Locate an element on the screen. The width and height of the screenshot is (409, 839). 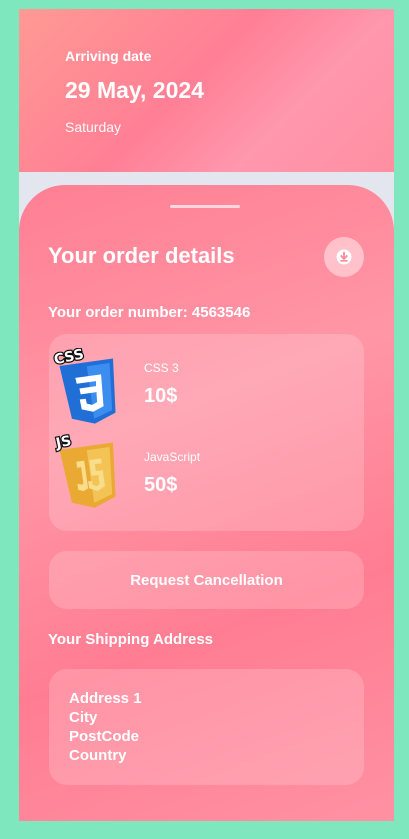
drag-handle is located at coordinates (205, 206).